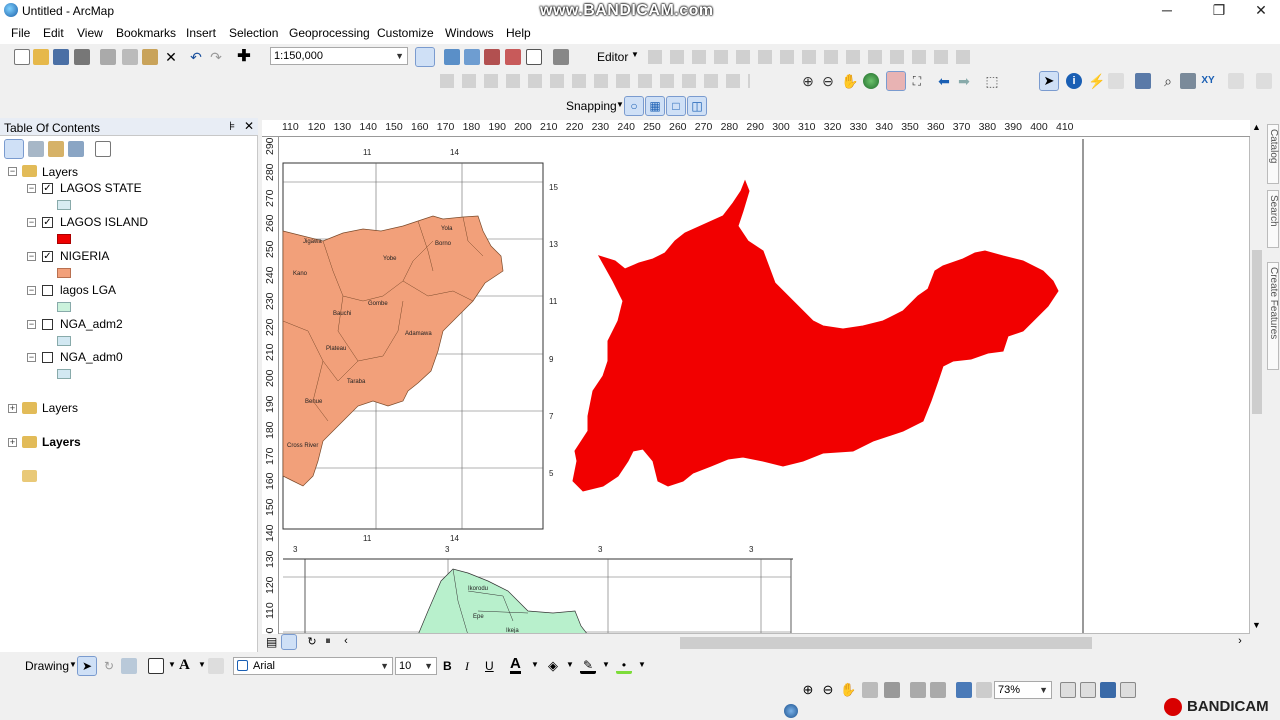  I want to click on toc-close-button: ✕, so click(249, 126).